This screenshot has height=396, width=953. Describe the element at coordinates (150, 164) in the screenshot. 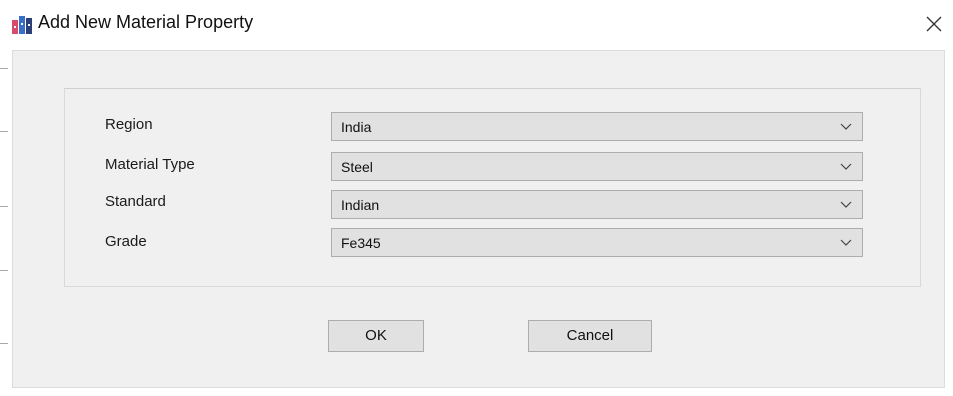

I see `material-type-label: Material Type` at that location.